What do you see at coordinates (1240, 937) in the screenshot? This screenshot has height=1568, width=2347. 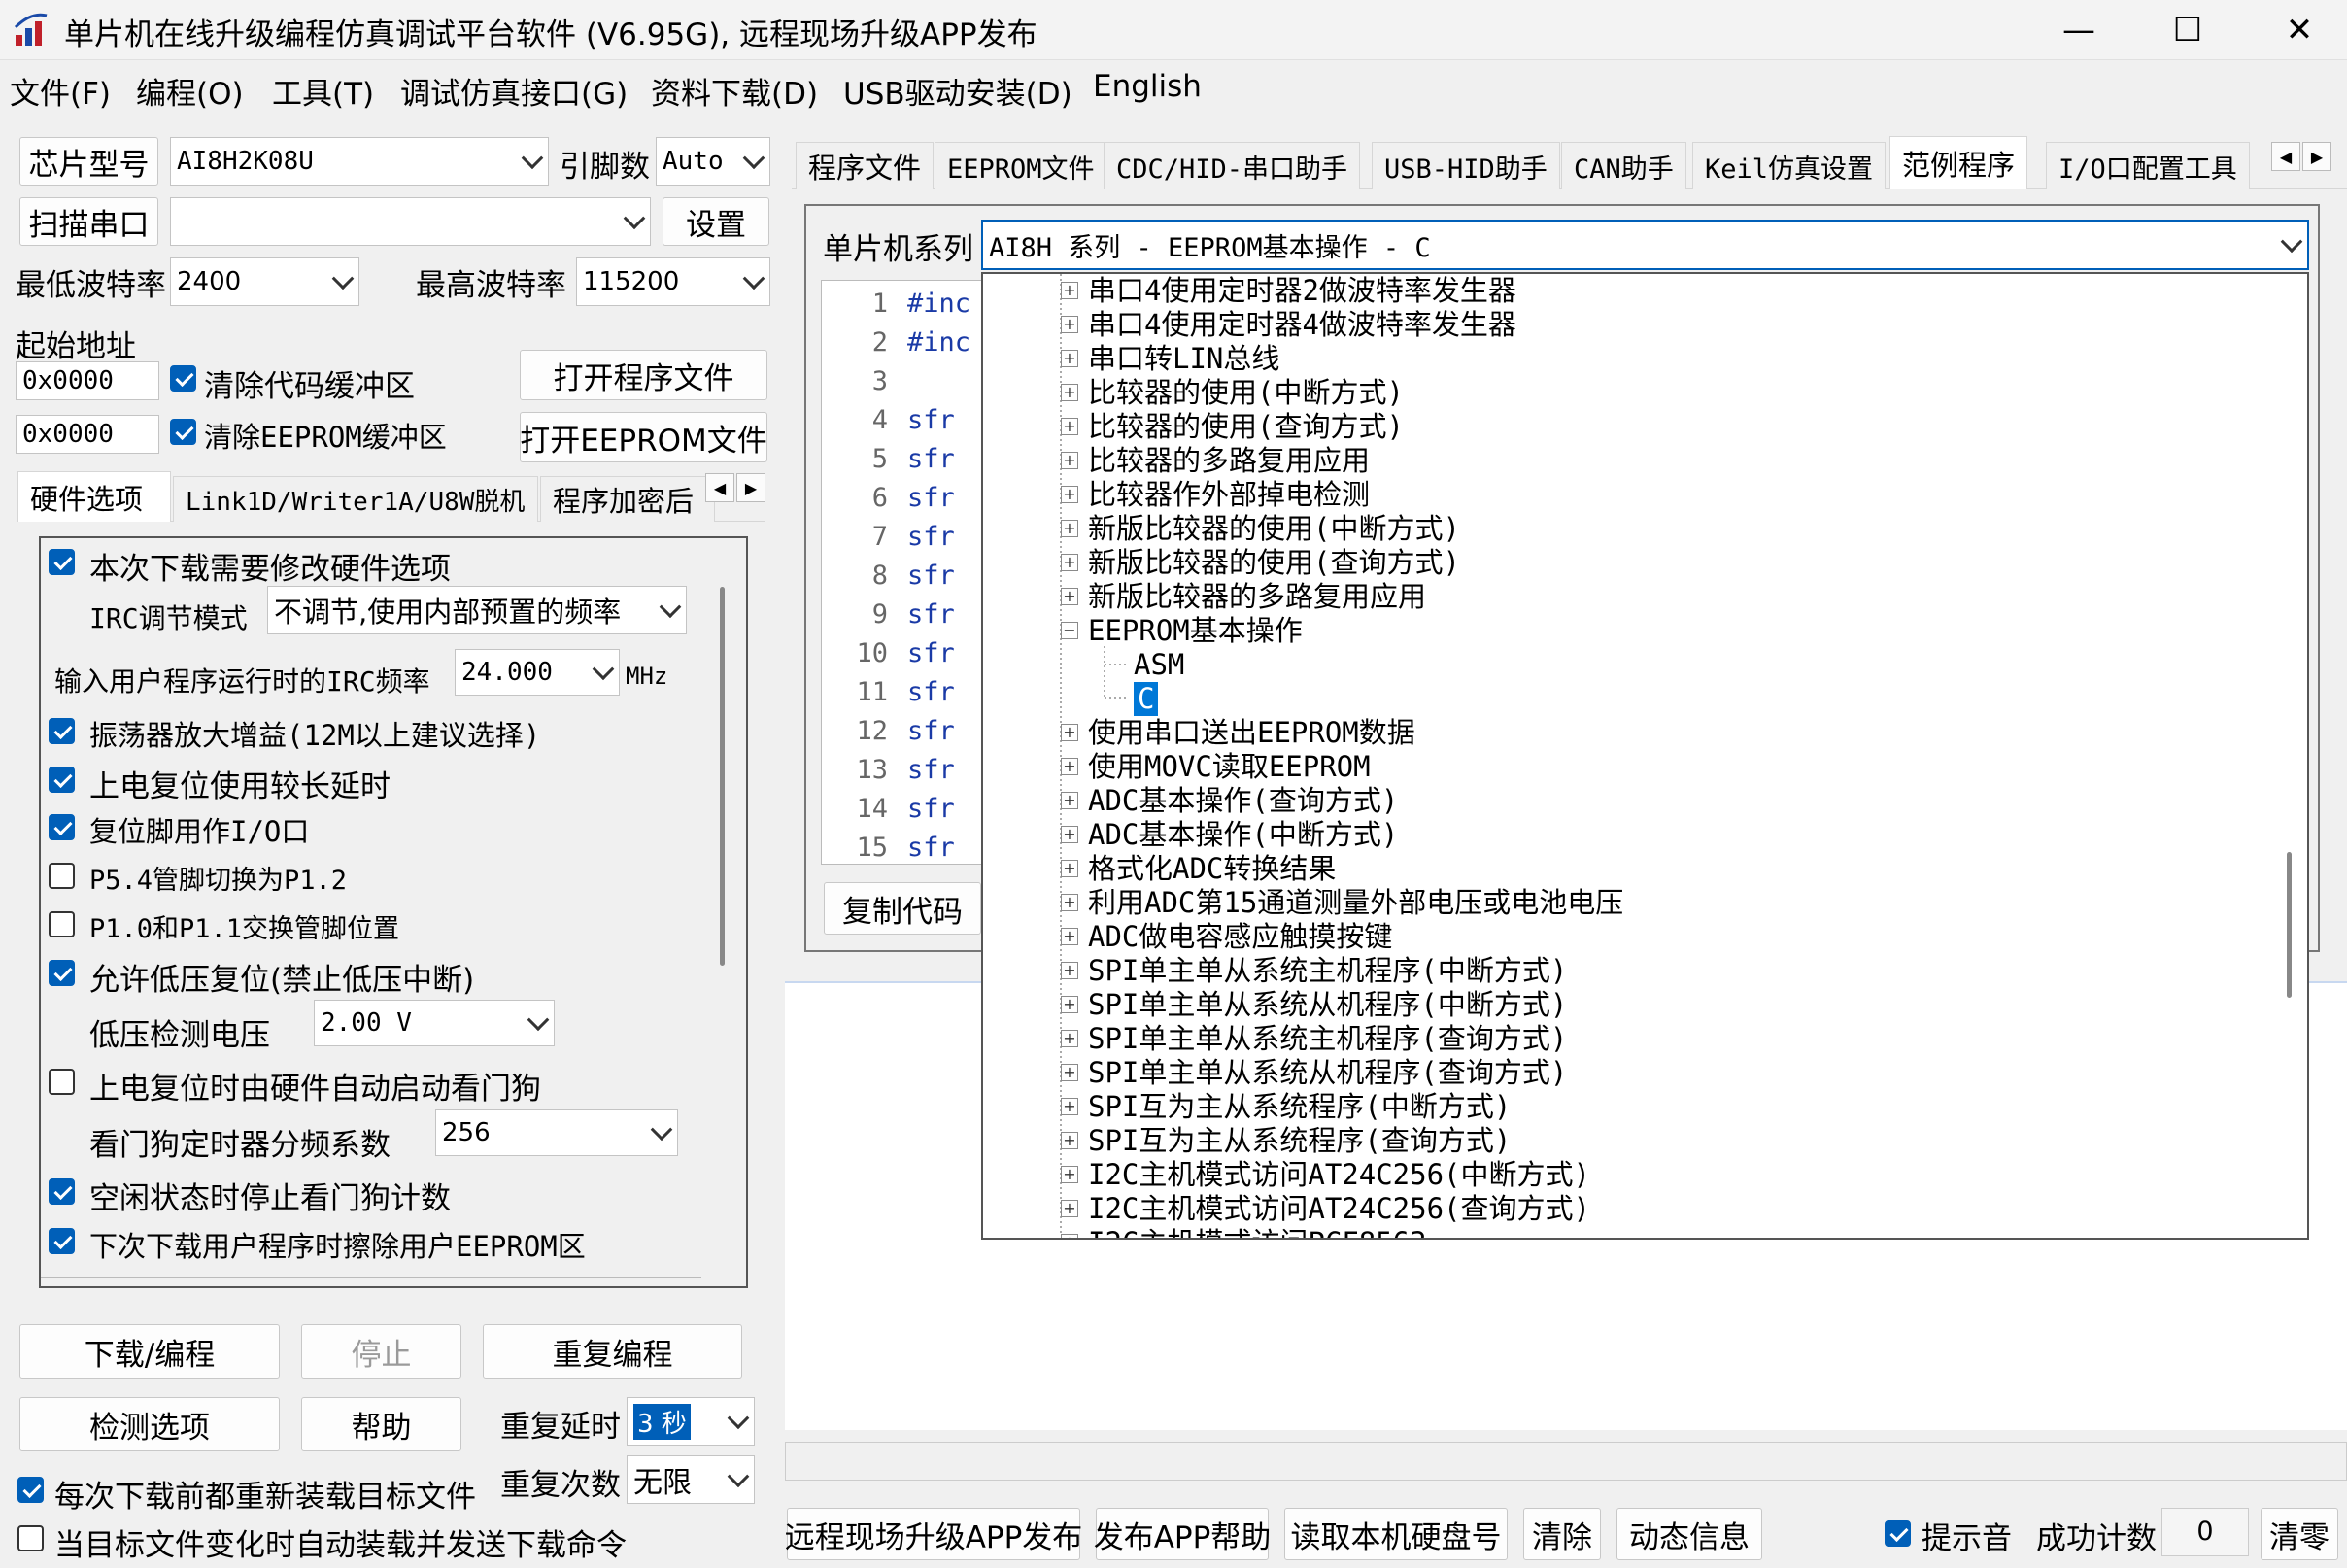 I see `tree-item: ADC做电容感应触摸按键` at bounding box center [1240, 937].